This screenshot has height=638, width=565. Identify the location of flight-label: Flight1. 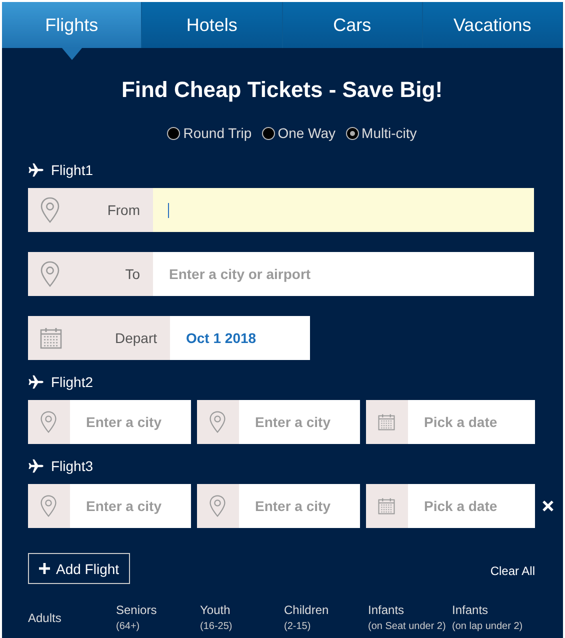
(72, 170).